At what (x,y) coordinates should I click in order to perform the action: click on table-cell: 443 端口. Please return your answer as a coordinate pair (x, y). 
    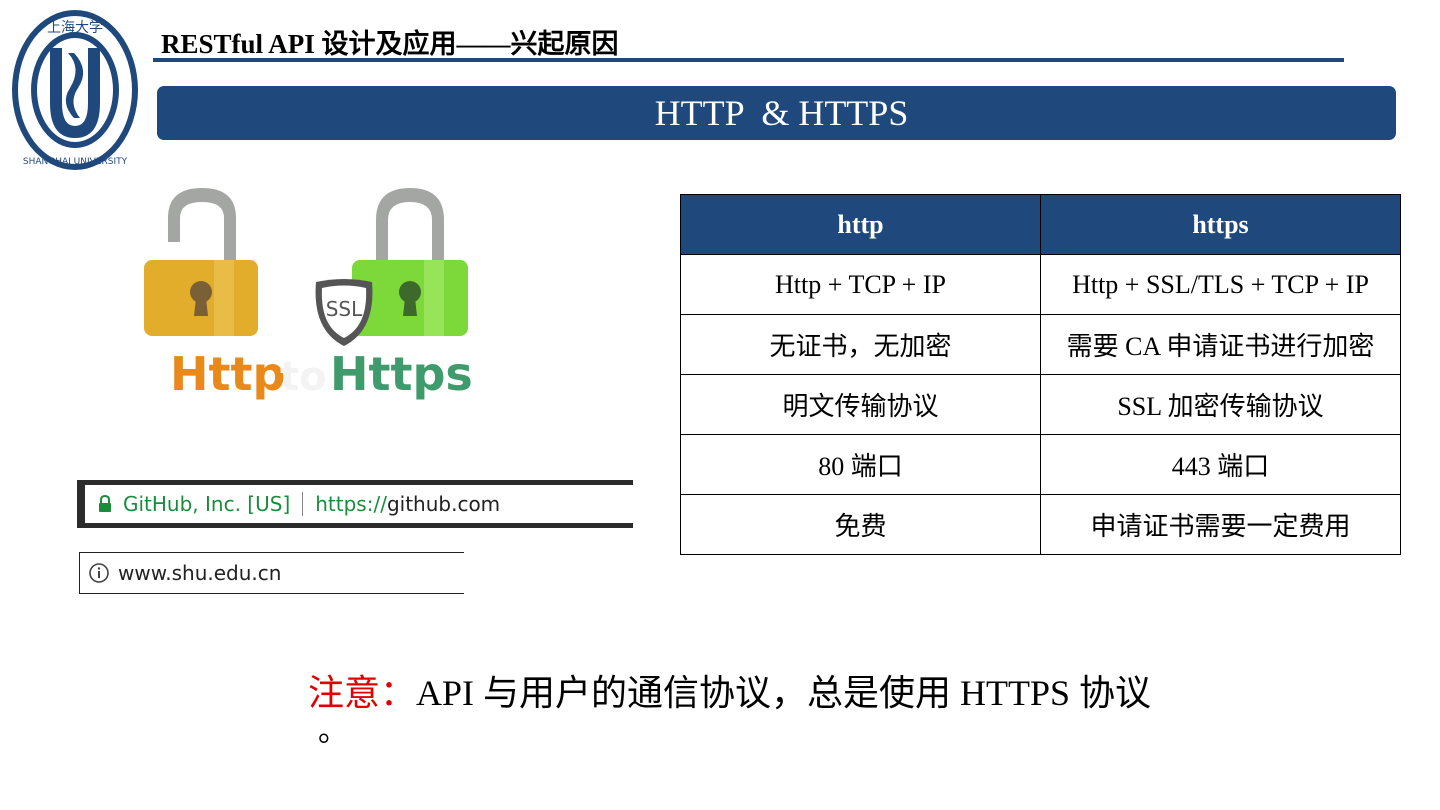
    Looking at the image, I should click on (1220, 464).